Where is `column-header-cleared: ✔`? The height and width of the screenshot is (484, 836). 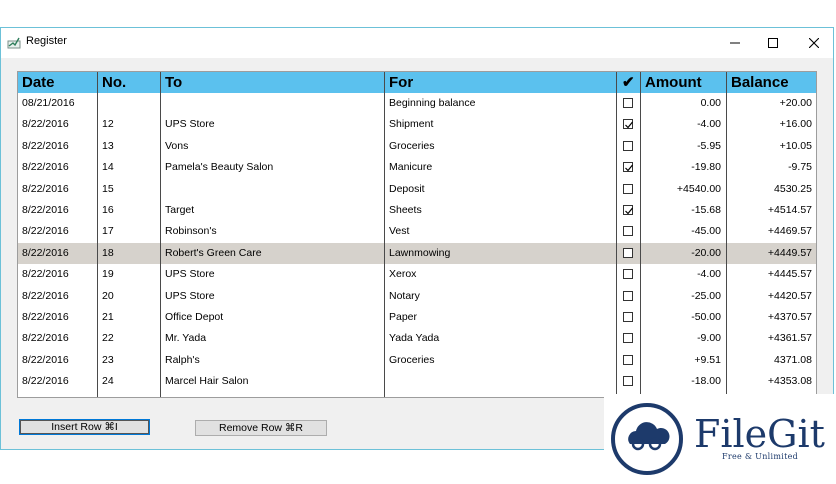
column-header-cleared: ✔ is located at coordinates (629, 82).